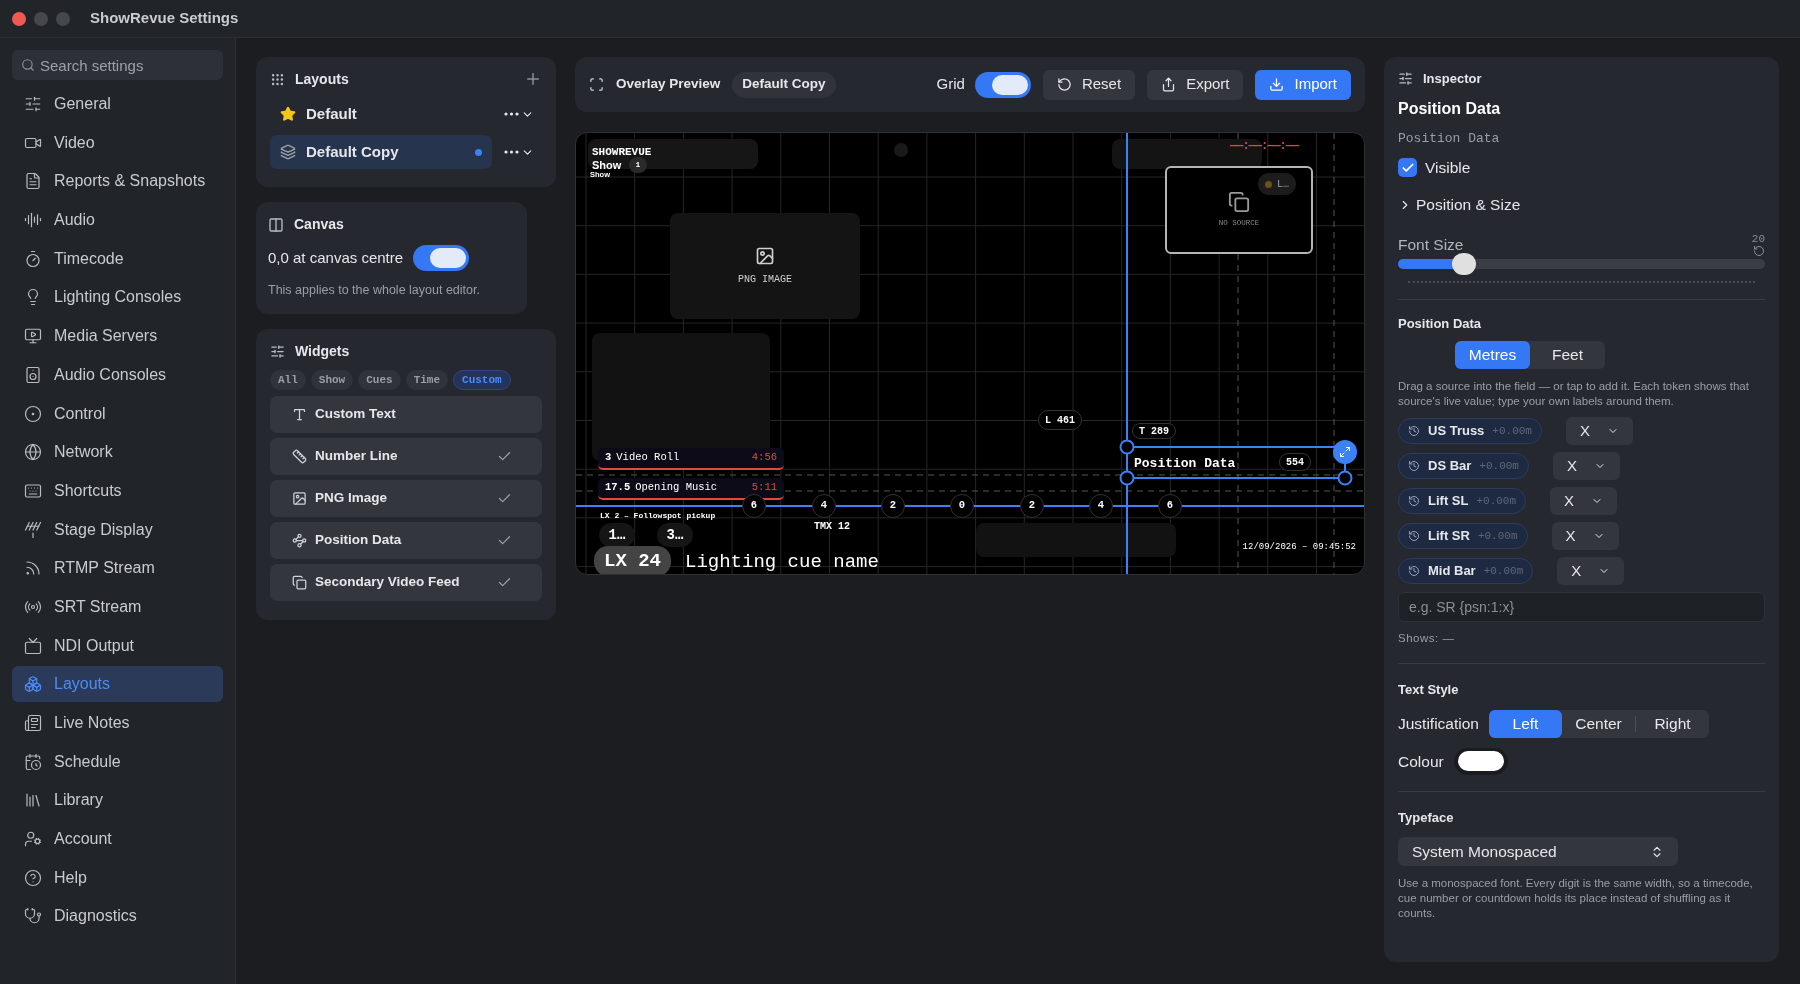  What do you see at coordinates (406, 582) in the screenshot?
I see `widget-row: Secondary Video Feed` at bounding box center [406, 582].